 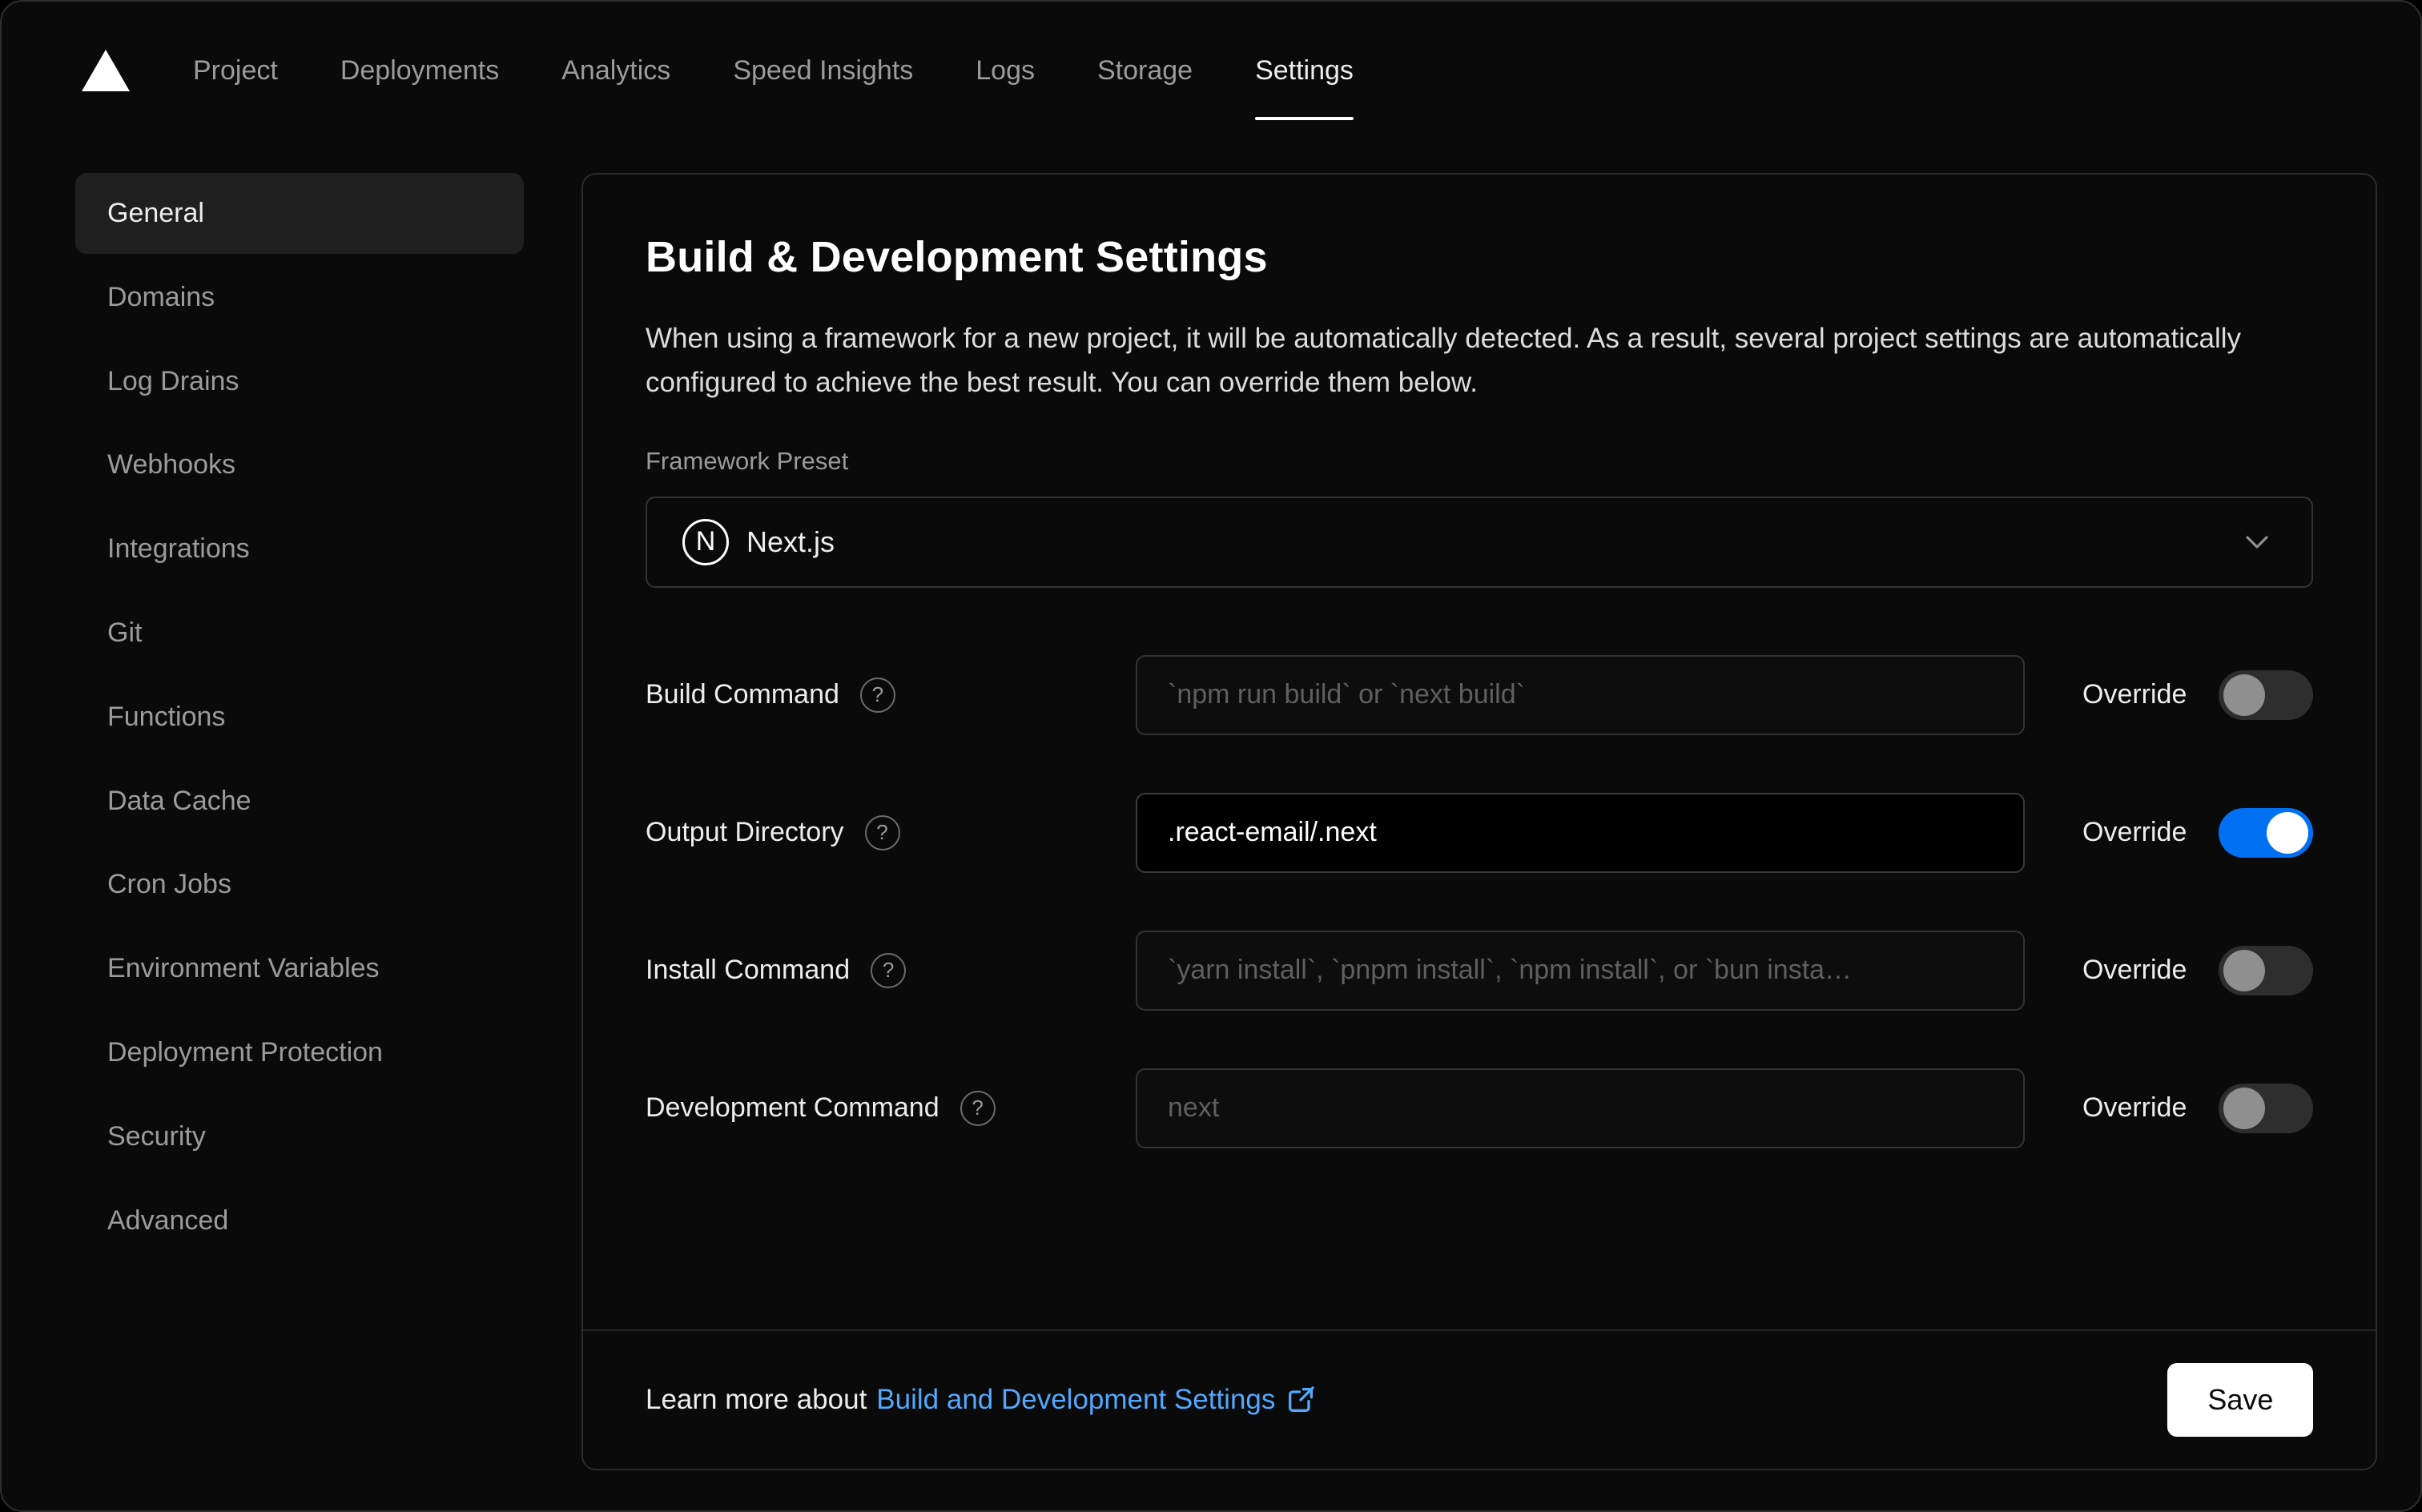 What do you see at coordinates (1076, 1399) in the screenshot?
I see `link-label: Build and Development Settings` at bounding box center [1076, 1399].